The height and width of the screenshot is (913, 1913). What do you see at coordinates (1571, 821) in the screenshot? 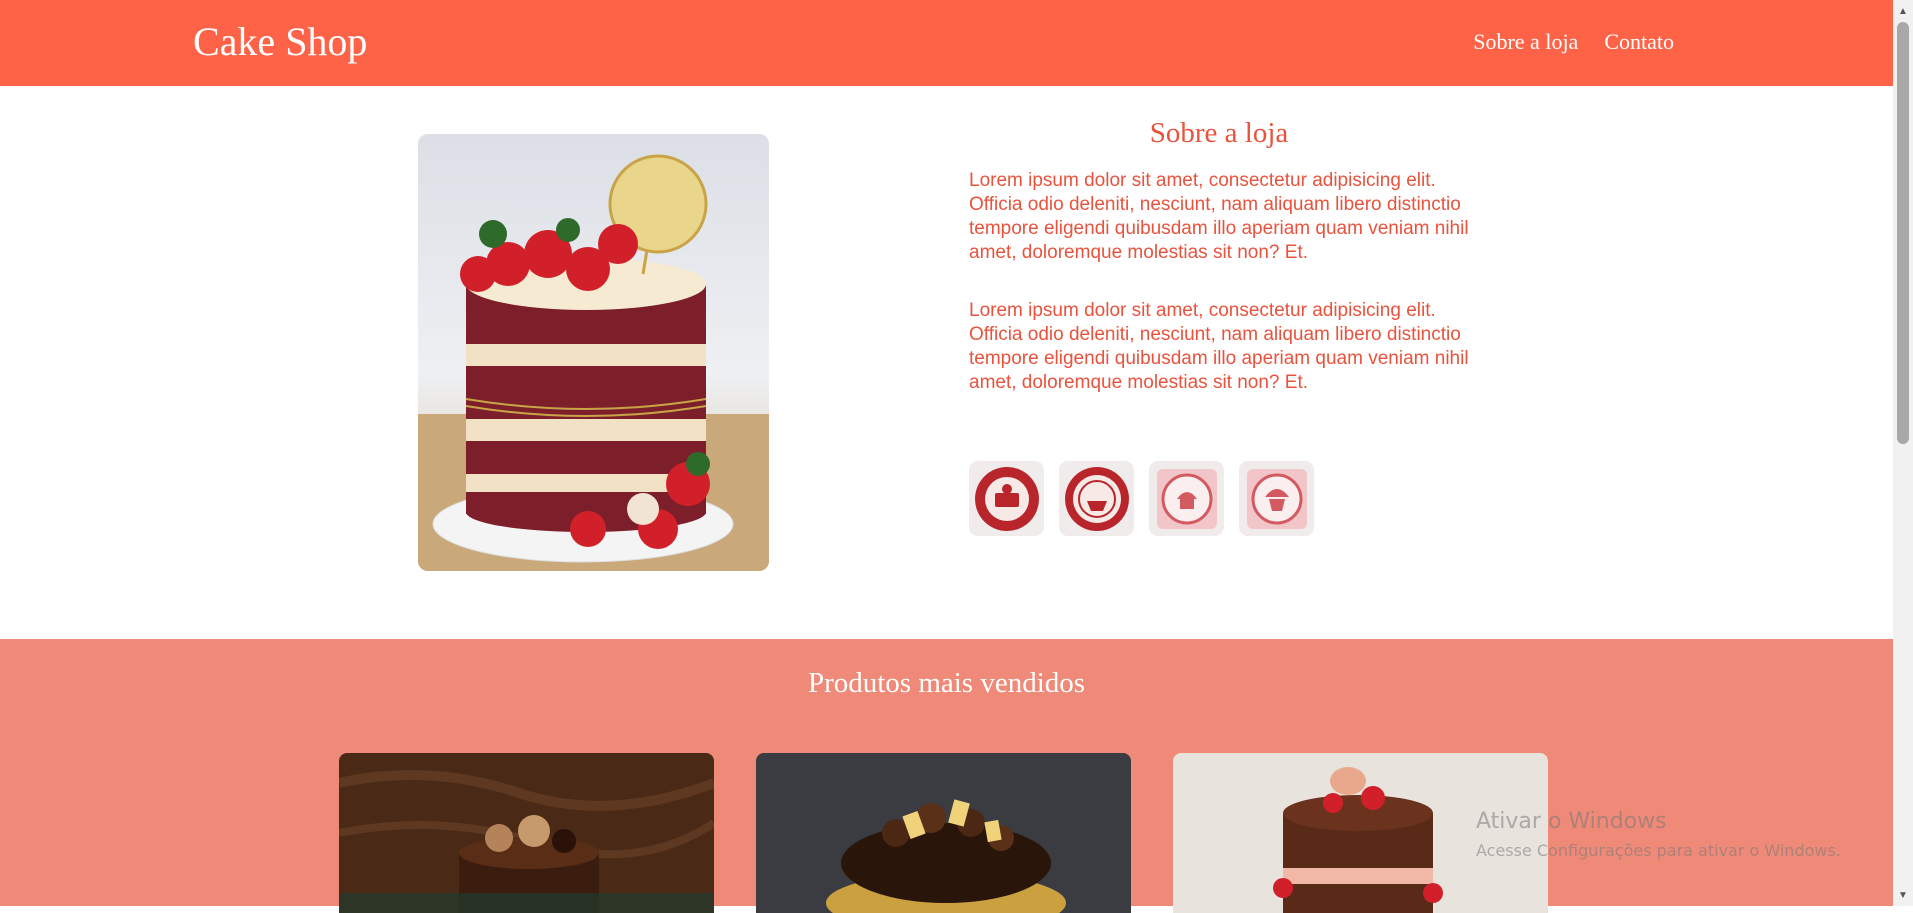
I see `watermark-title: Ativar o Windows` at bounding box center [1571, 821].